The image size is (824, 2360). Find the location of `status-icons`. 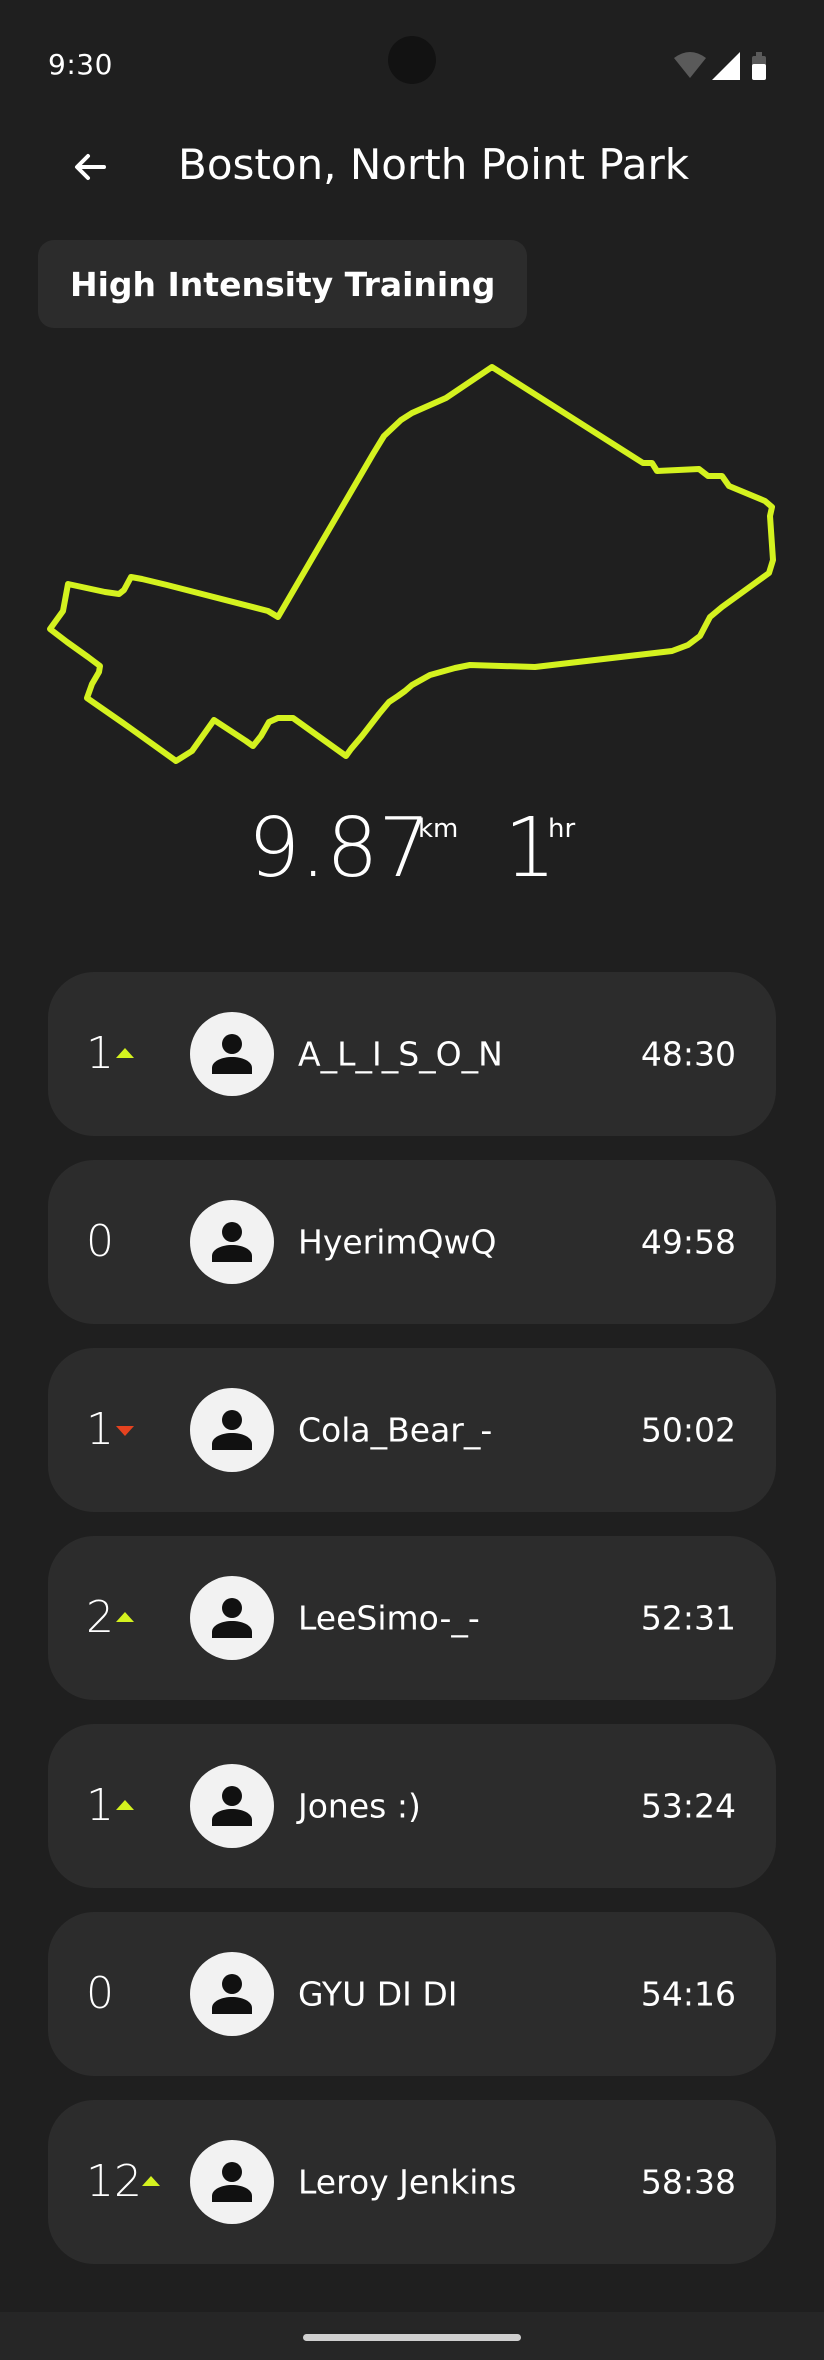

status-icons is located at coordinates (720, 66).